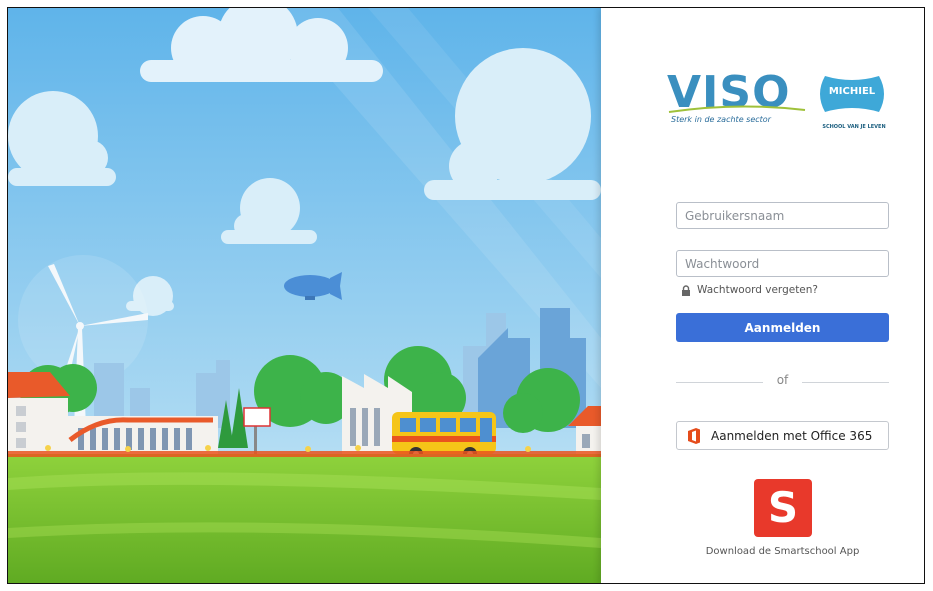  What do you see at coordinates (686, 290) in the screenshot?
I see `lock-icon` at bounding box center [686, 290].